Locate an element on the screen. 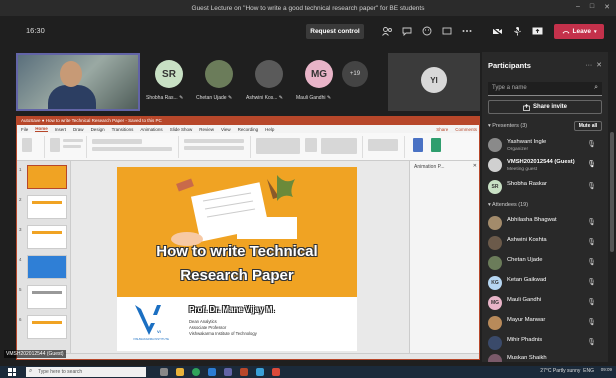 Image resolution: width=616 pixels, height=378 pixels. video-tile: Ashwini Kos... ✎ is located at coordinates (269, 82).